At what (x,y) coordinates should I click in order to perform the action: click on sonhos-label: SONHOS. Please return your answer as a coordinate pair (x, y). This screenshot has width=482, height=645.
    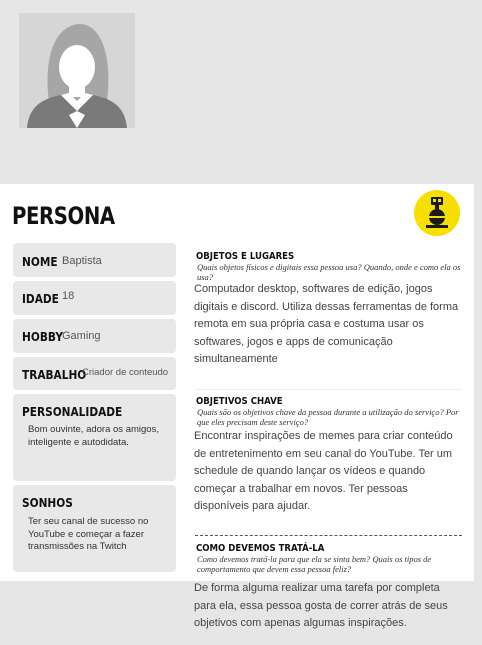
    Looking at the image, I should click on (47, 503).